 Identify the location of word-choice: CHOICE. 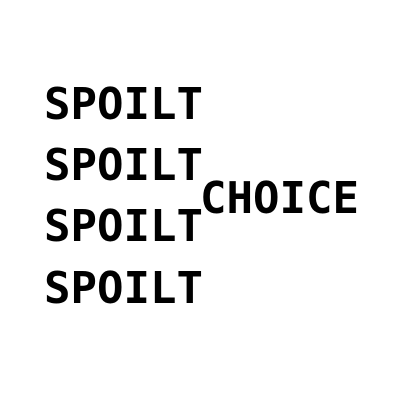
(279, 198).